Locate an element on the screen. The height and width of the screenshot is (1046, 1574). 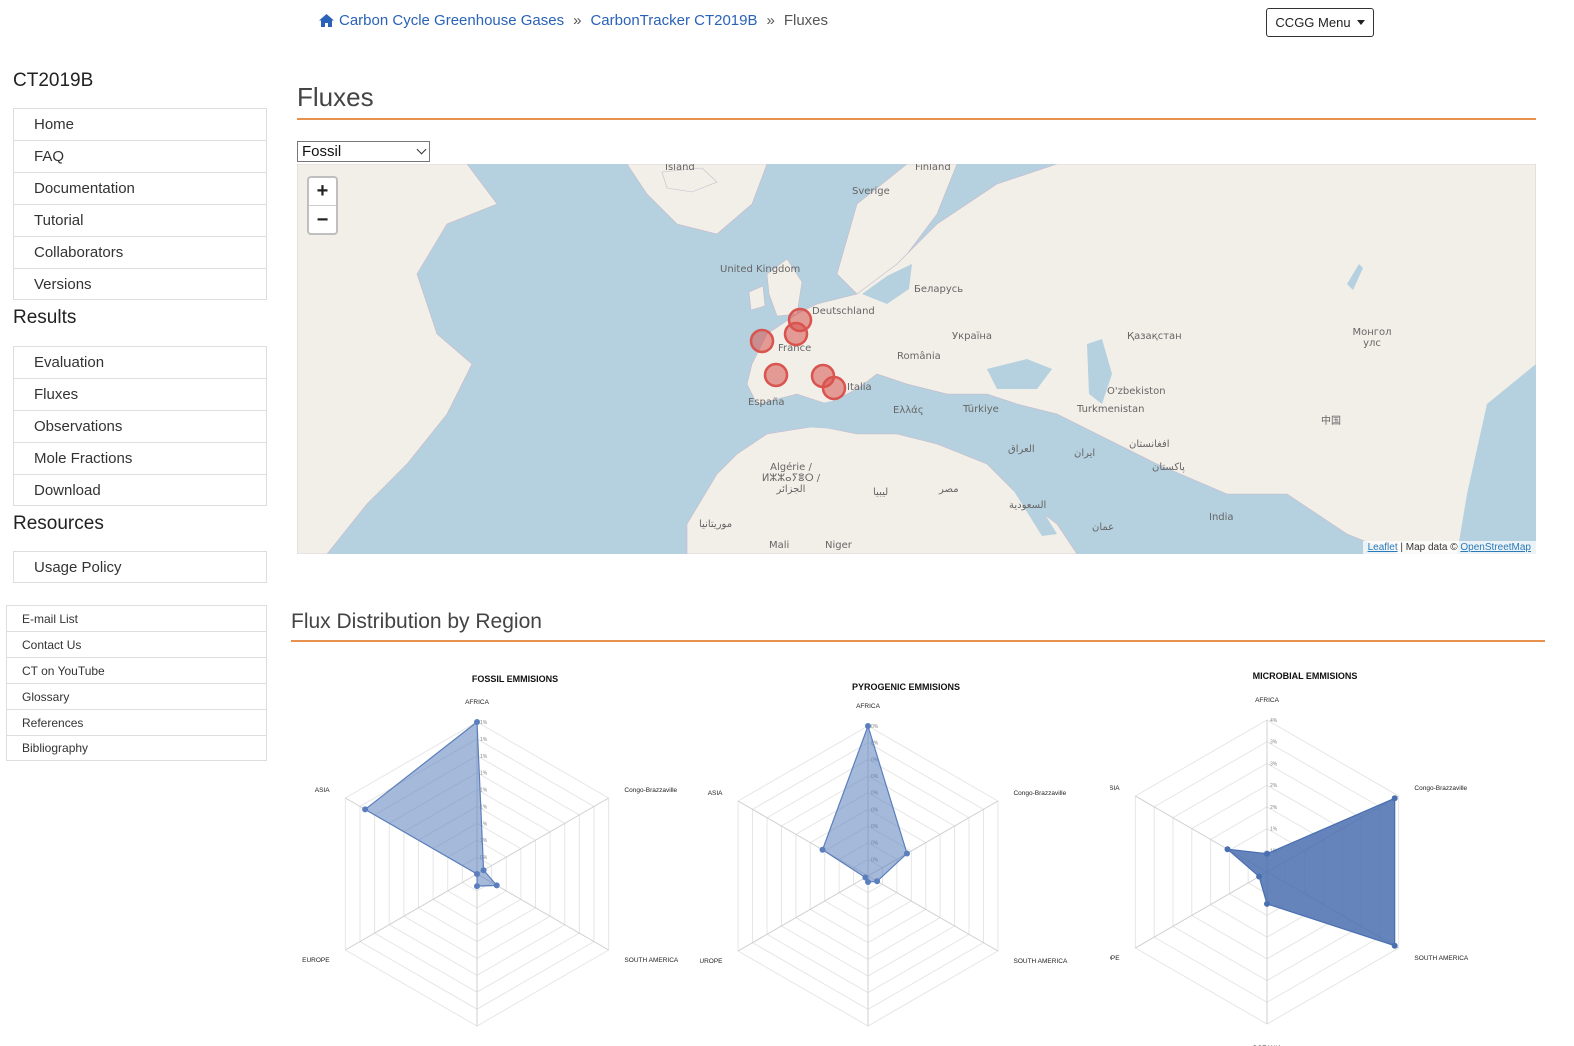
sidebar-item-home: Home is located at coordinates (140, 124).